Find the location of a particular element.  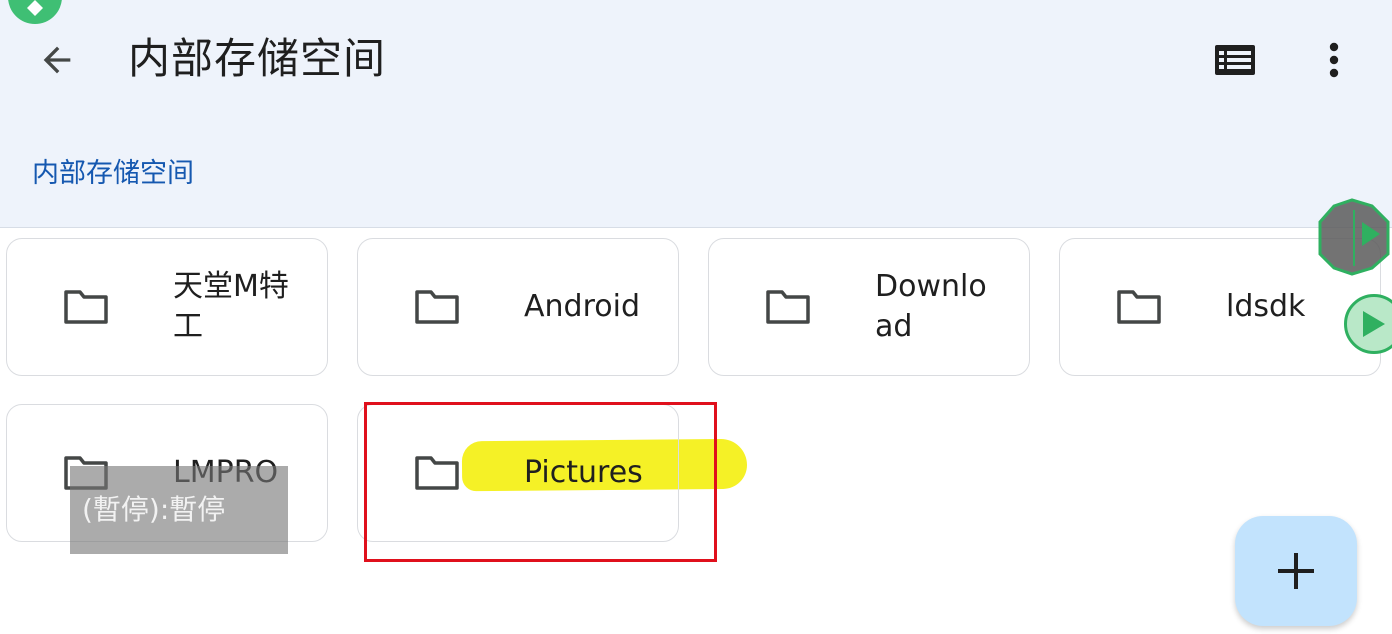

play-button is located at coordinates (1368, 324).